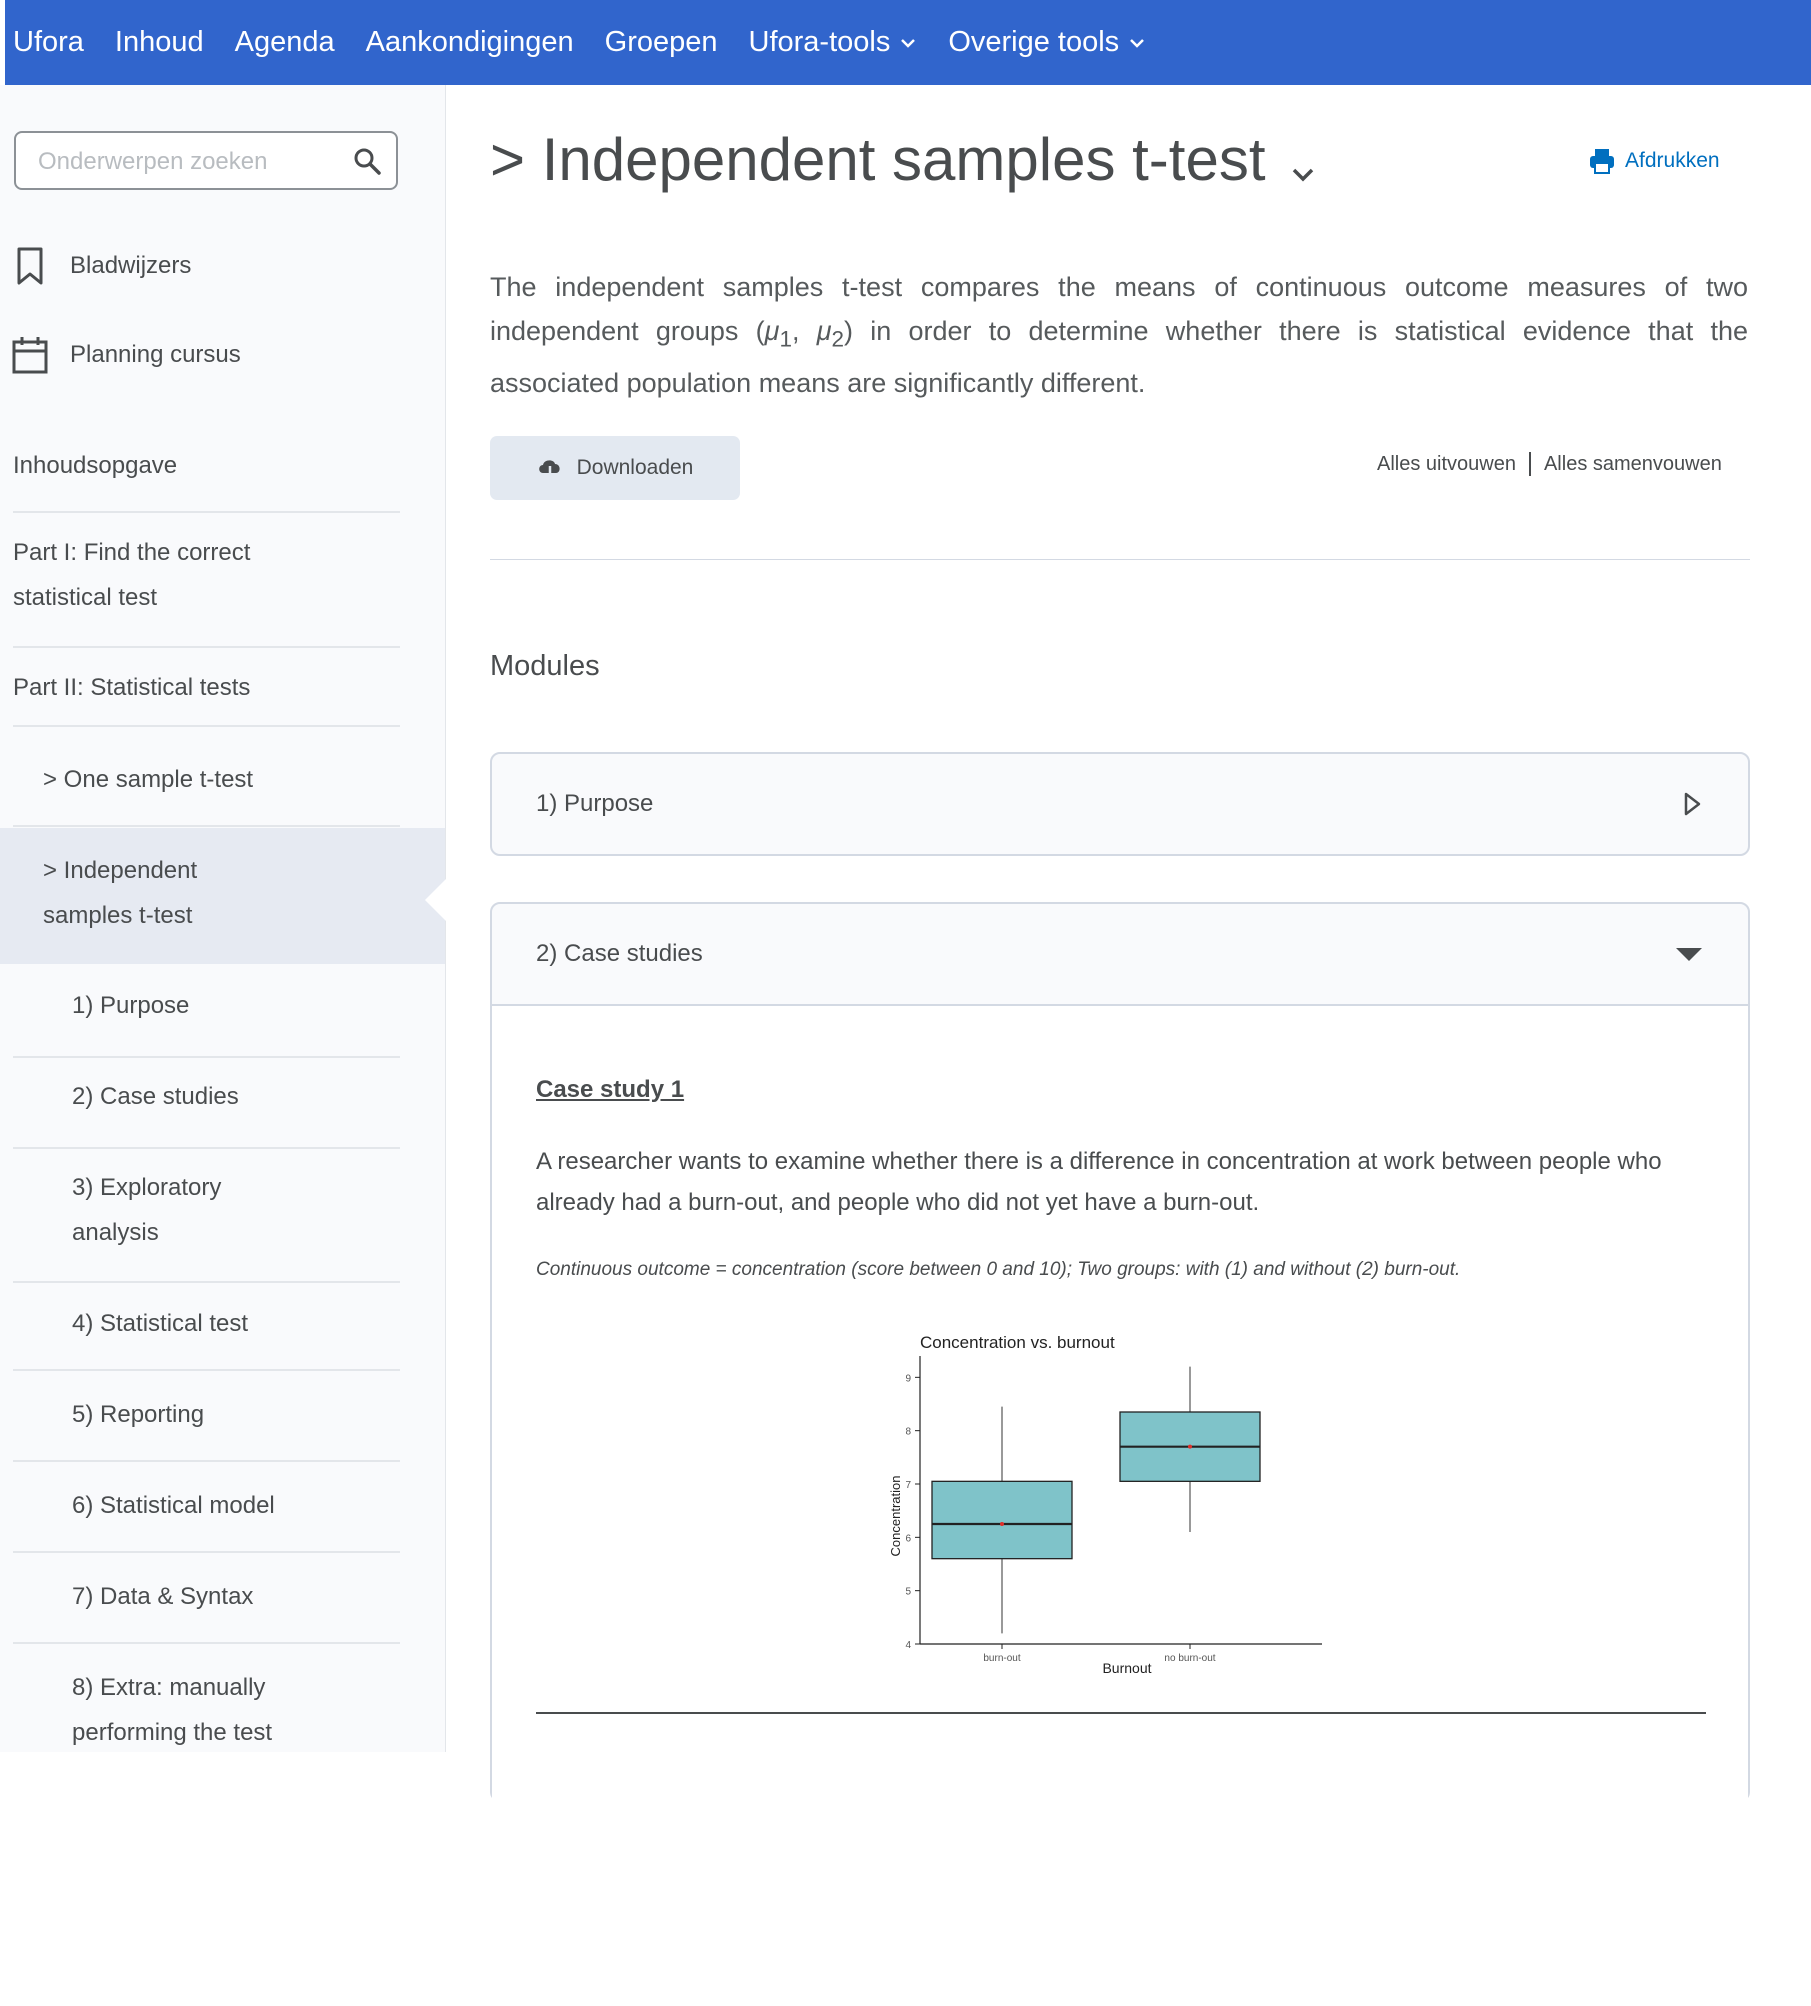 This screenshot has width=1811, height=2006. Describe the element at coordinates (101, 266) in the screenshot. I see `bookmarks-link: Bladwijzers` at that location.